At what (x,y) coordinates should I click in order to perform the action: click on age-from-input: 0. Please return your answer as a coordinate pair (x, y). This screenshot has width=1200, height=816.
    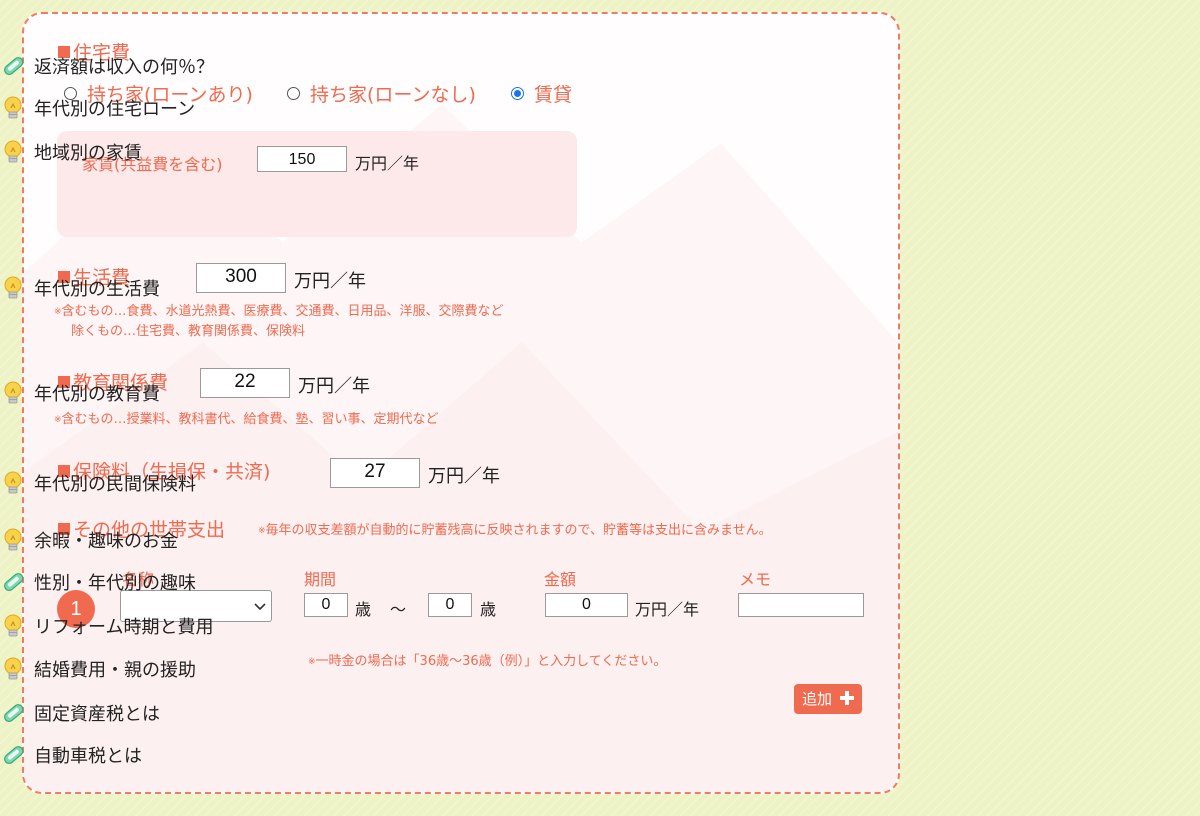
    Looking at the image, I should click on (326, 605).